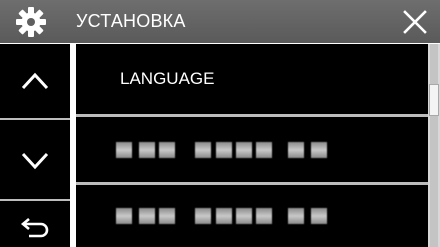  I want to click on back-arrow-icon, so click(34, 227).